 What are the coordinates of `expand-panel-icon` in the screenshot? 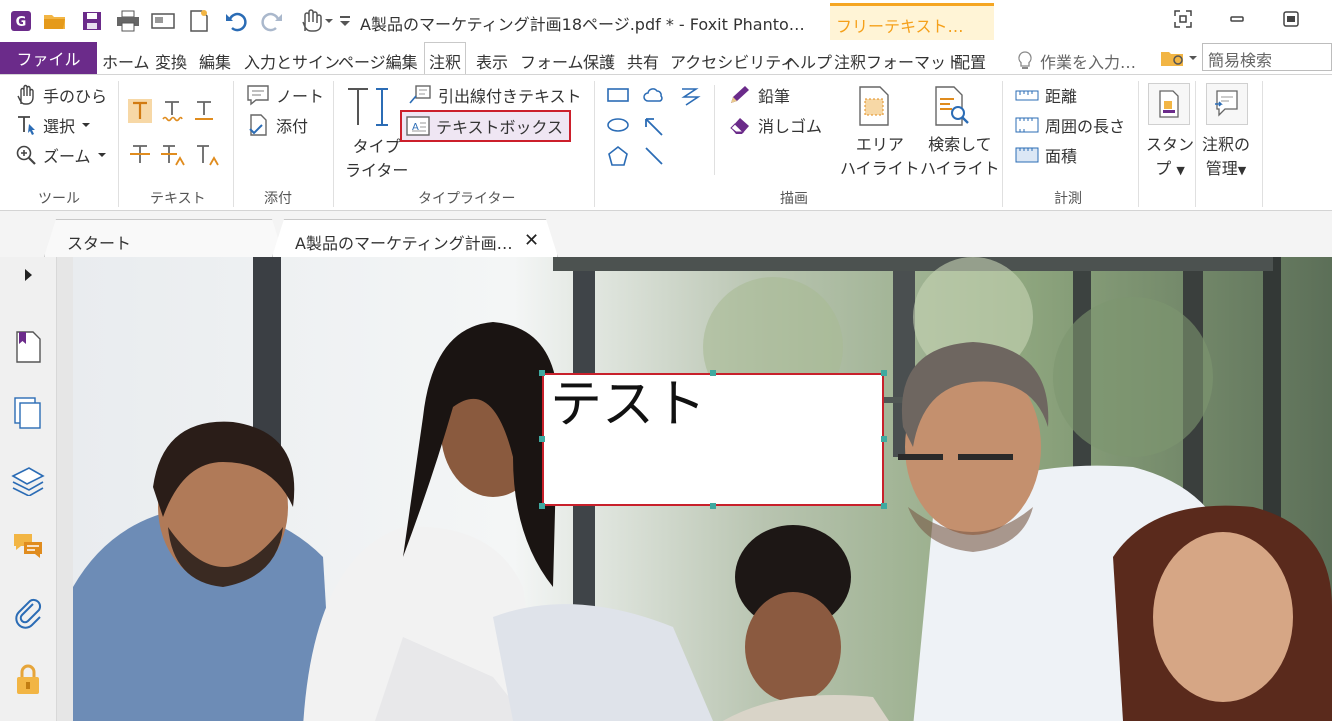 It's located at (28, 275).